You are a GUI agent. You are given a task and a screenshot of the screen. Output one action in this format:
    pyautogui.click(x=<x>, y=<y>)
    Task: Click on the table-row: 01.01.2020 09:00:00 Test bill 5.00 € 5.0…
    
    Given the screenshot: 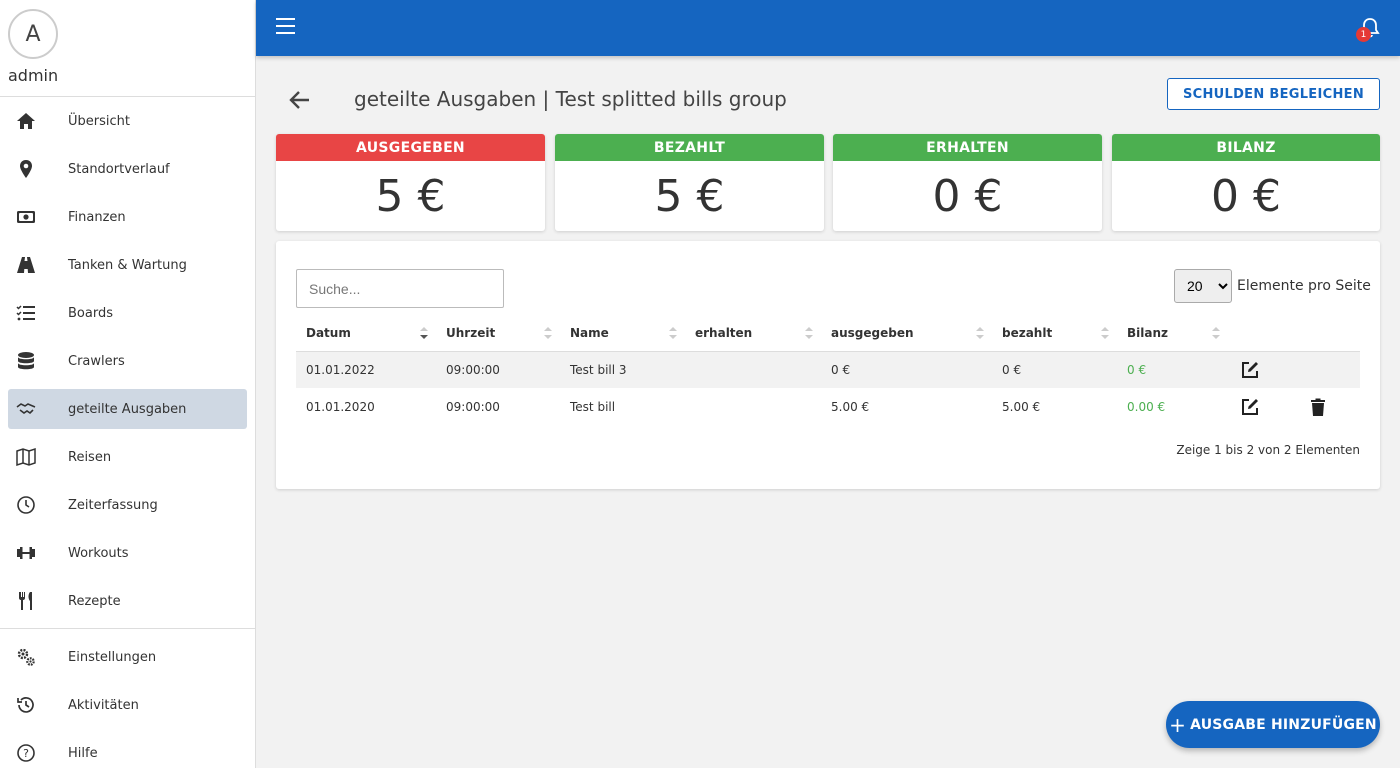 What is the action you would take?
    pyautogui.click(x=828, y=406)
    